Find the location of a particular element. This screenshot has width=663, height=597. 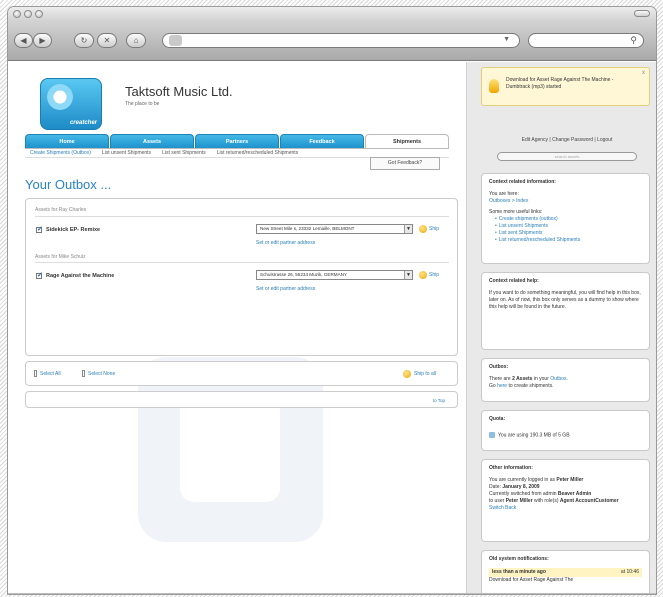

admin-name: Beaver Admin is located at coordinates (574, 494).